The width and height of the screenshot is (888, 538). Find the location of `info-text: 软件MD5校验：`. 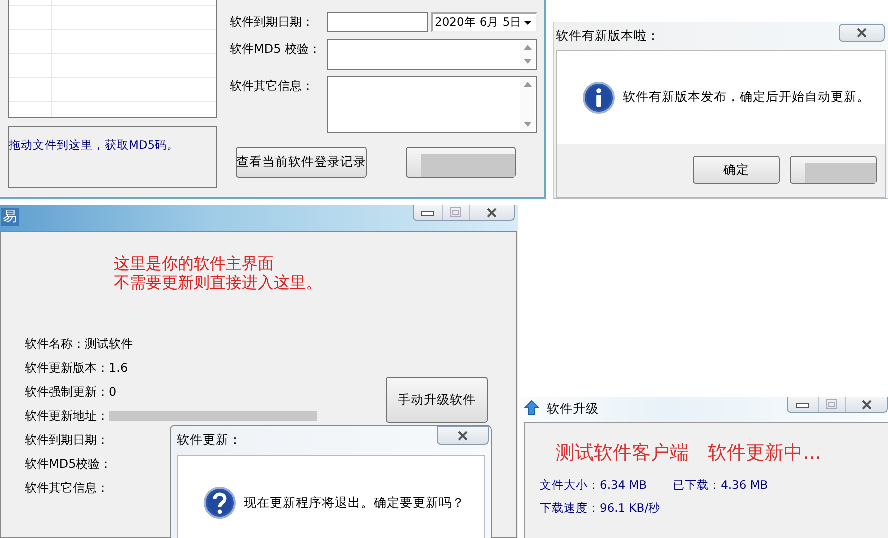

info-text: 软件MD5校验： is located at coordinates (68, 464).